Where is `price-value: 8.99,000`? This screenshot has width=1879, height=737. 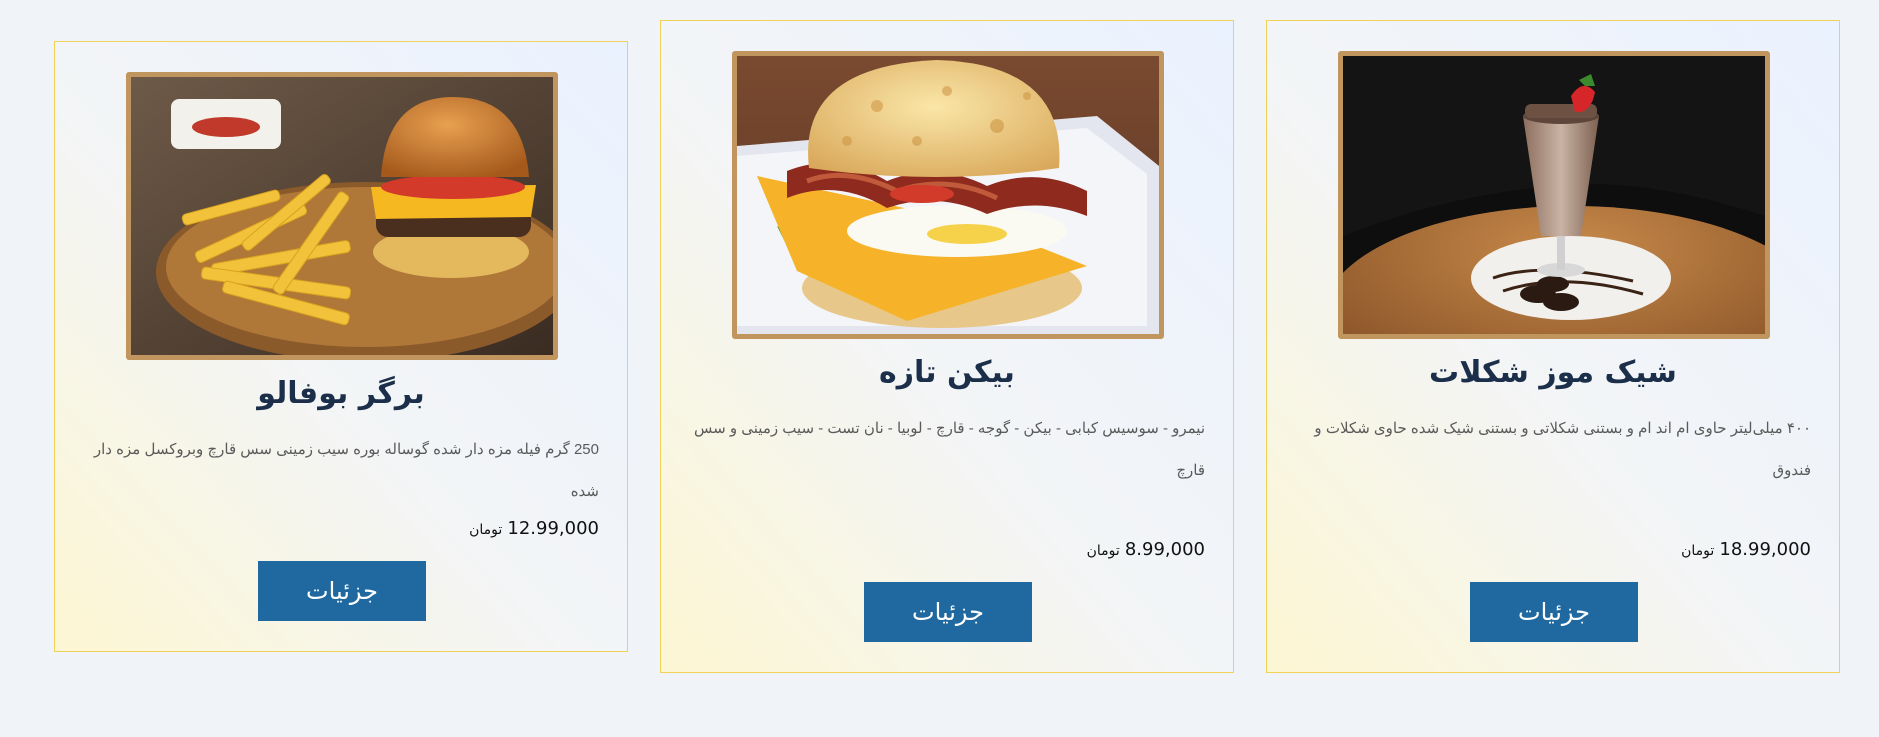 price-value: 8.99,000 is located at coordinates (1164, 549).